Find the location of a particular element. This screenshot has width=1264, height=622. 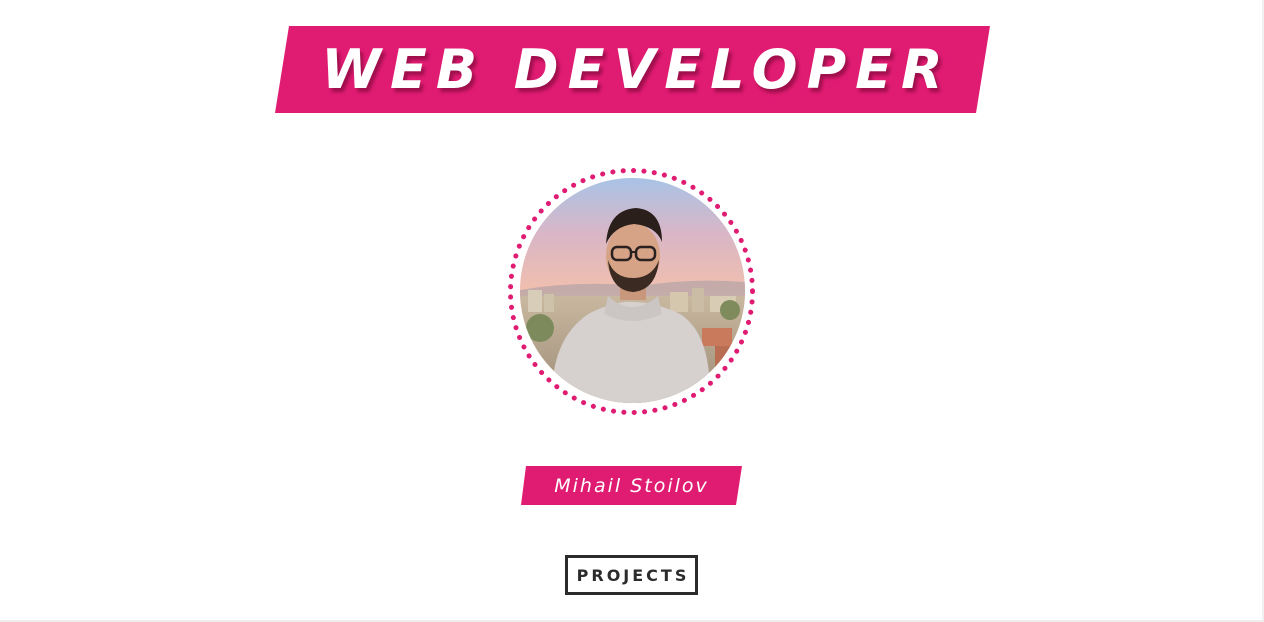

name-tag: Mihail Stoilov is located at coordinates (631, 485).